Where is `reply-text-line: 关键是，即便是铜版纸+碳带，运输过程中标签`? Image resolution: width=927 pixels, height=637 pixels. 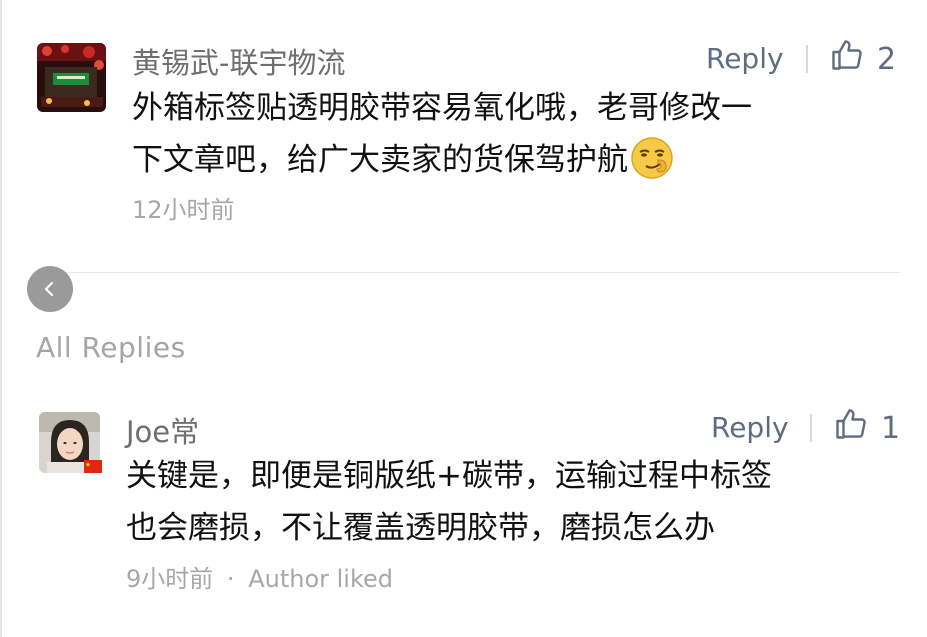 reply-text-line: 关键是，即便是铜版纸+碳带，运输过程中标签 is located at coordinates (449, 476).